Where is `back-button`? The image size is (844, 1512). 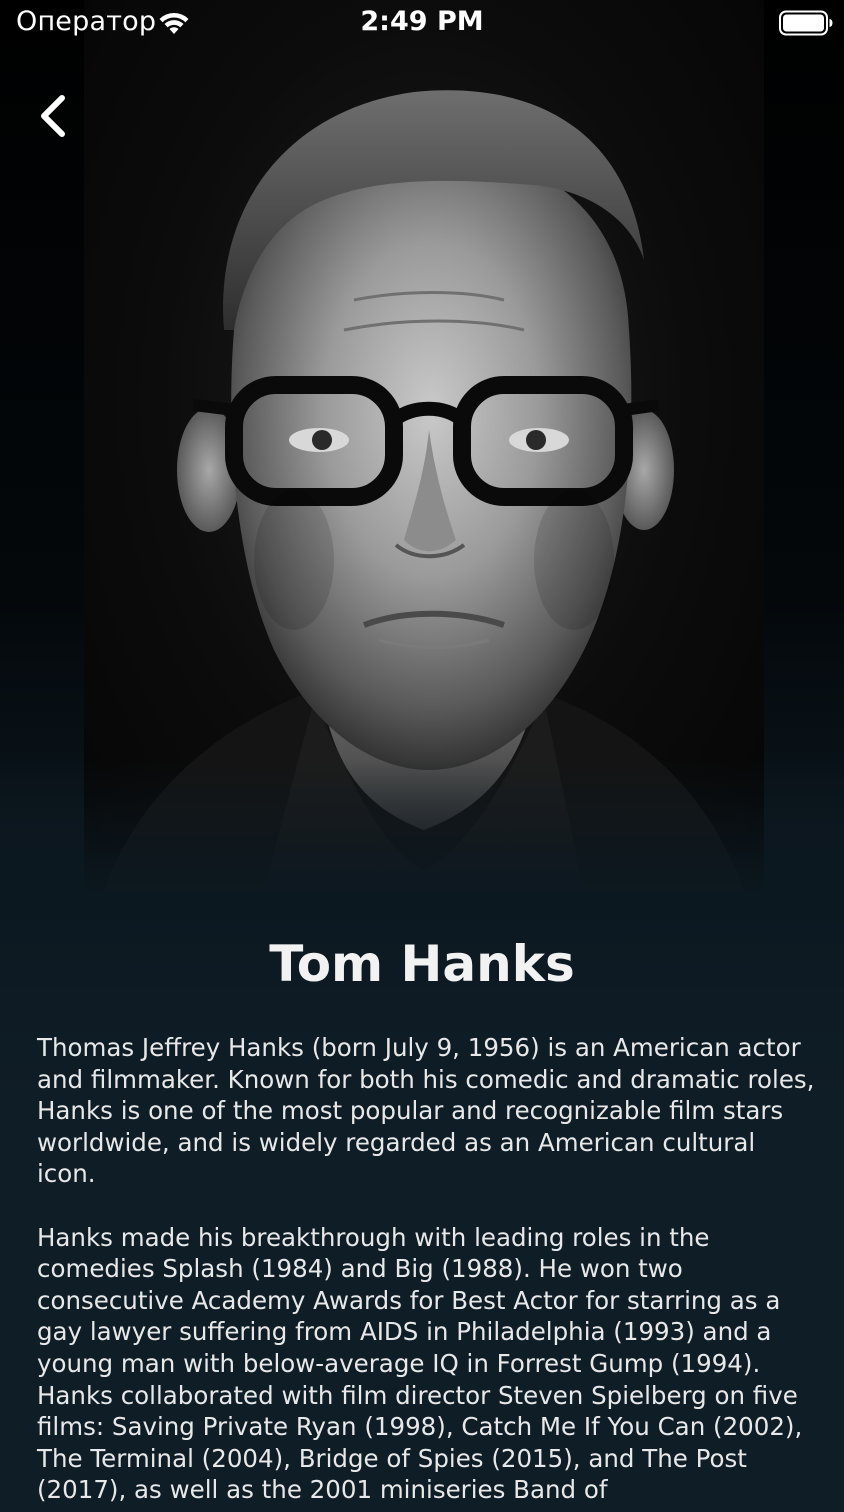 back-button is located at coordinates (54, 116).